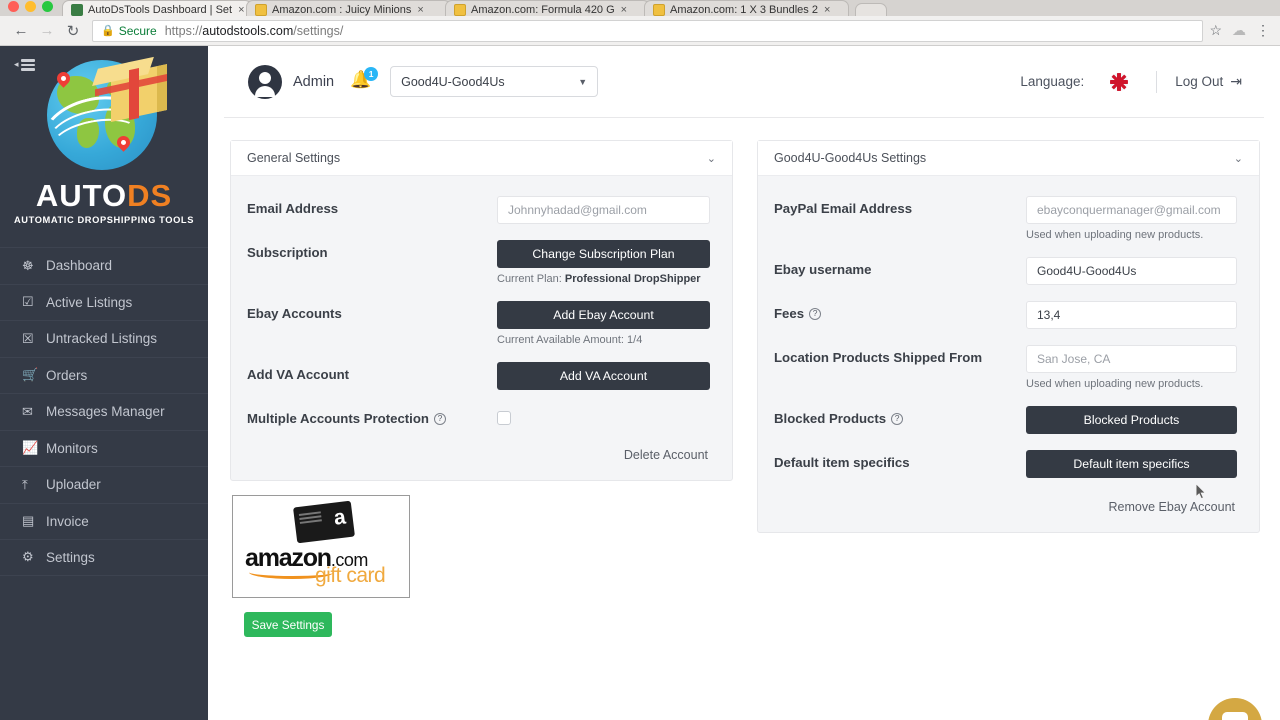 The image size is (1280, 720). I want to click on browser-tab-3: Amazon.com: 1 X 3 Bundles 2 ×, so click(746, 8).